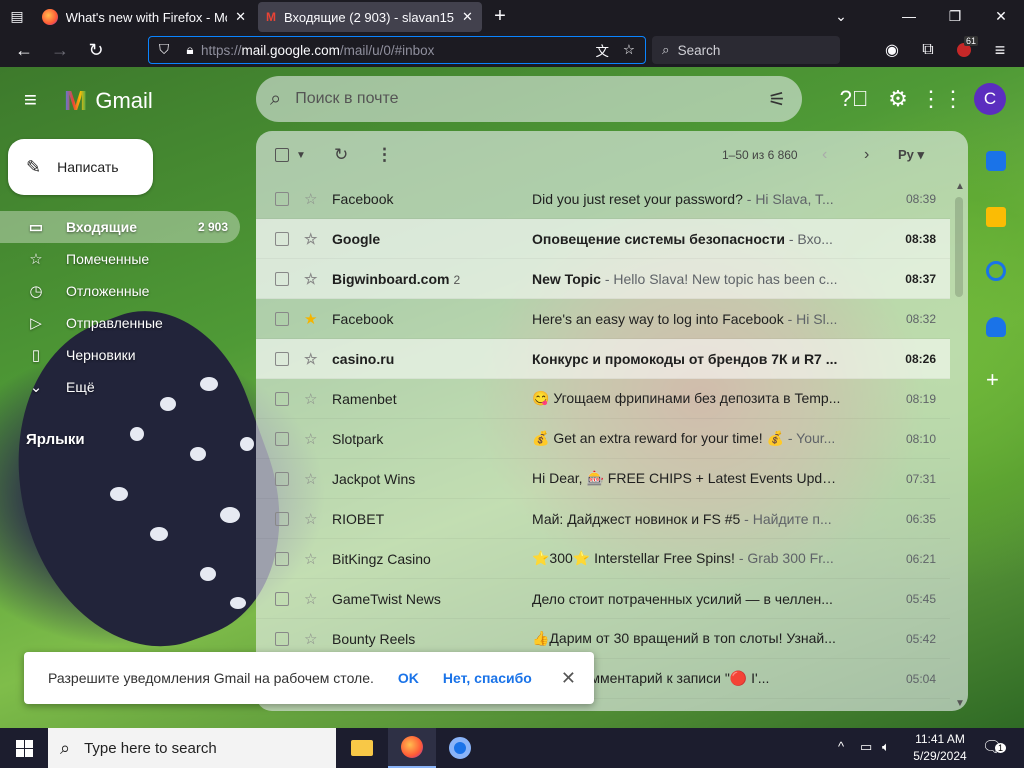  Describe the element at coordinates (370, 17) in the screenshot. I see `tab-gmail: M Входящие (2 903) - slavan1510@ ✕` at that location.